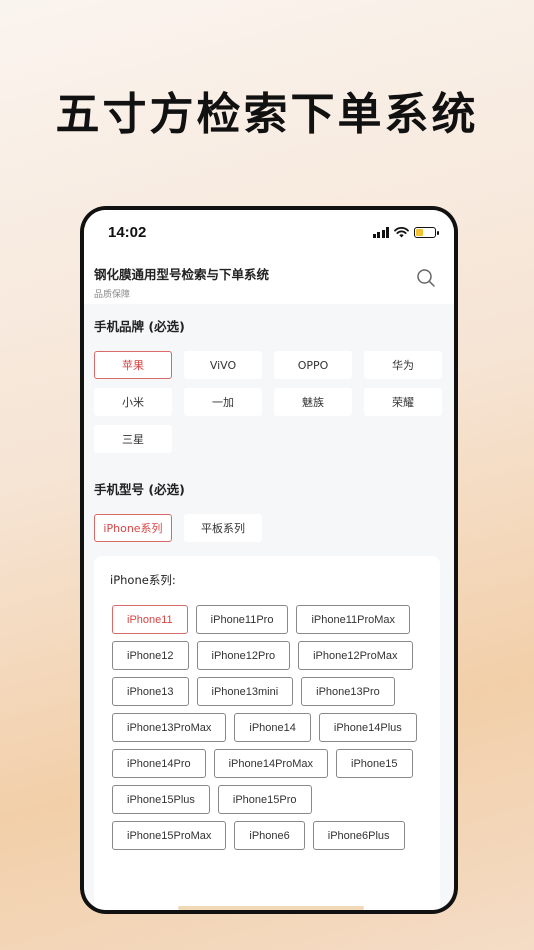 The image size is (534, 950). Describe the element at coordinates (367, 727) in the screenshot. I see `model-tag: iPhone14Plus` at that location.